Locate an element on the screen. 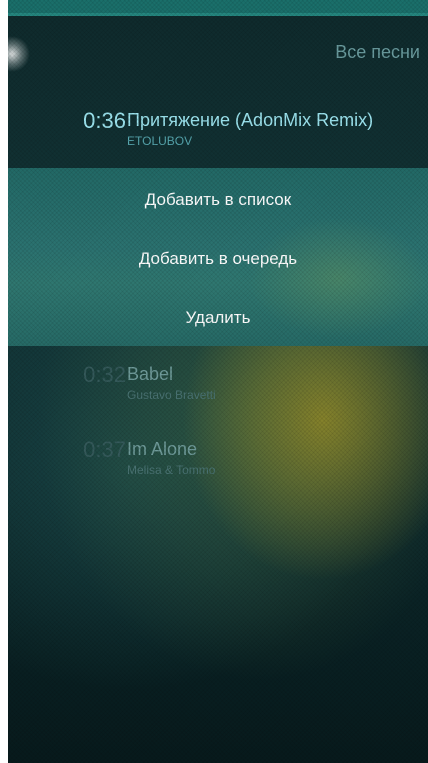 The height and width of the screenshot is (763, 428). status-bar is located at coordinates (218, 8).